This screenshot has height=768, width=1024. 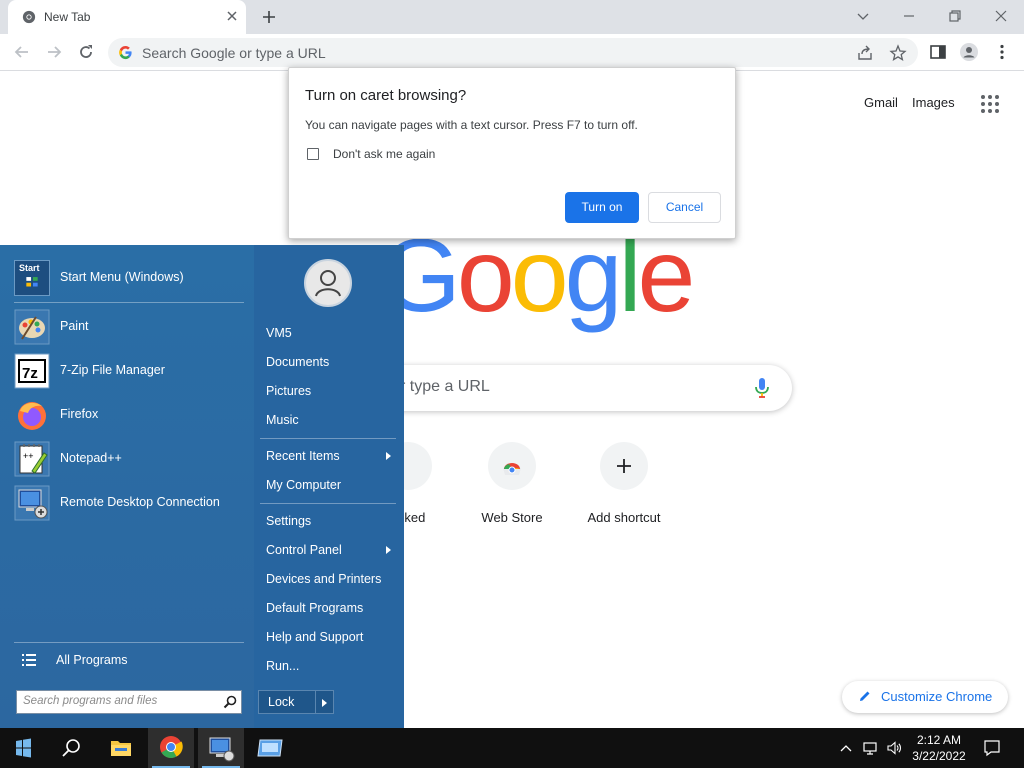 I want to click on program-start-menu-windows: Start Start Menu (Windows), so click(x=129, y=278).